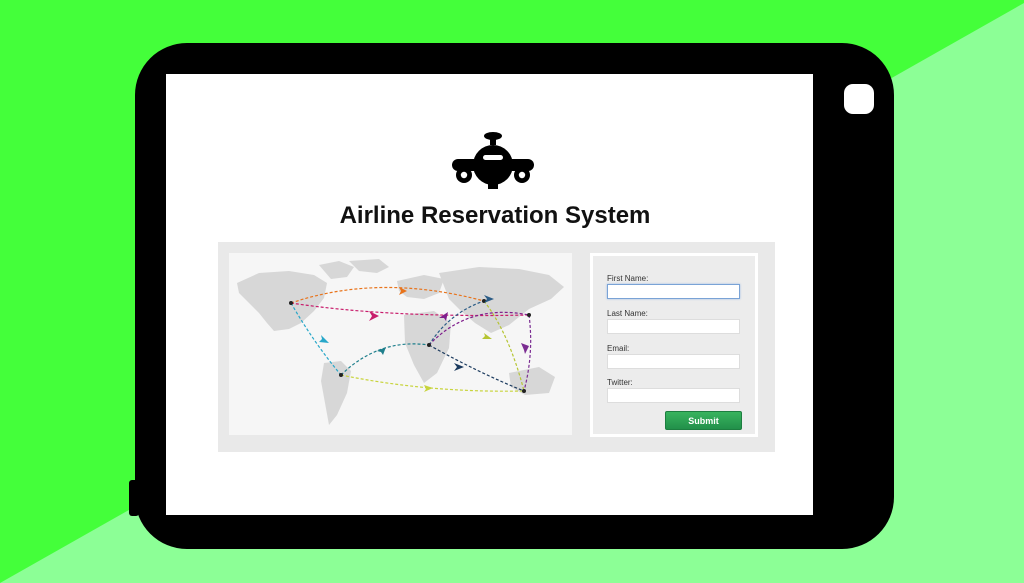 Image resolution: width=1024 pixels, height=583 pixels. I want to click on last-name-label: Last Name:, so click(627, 313).